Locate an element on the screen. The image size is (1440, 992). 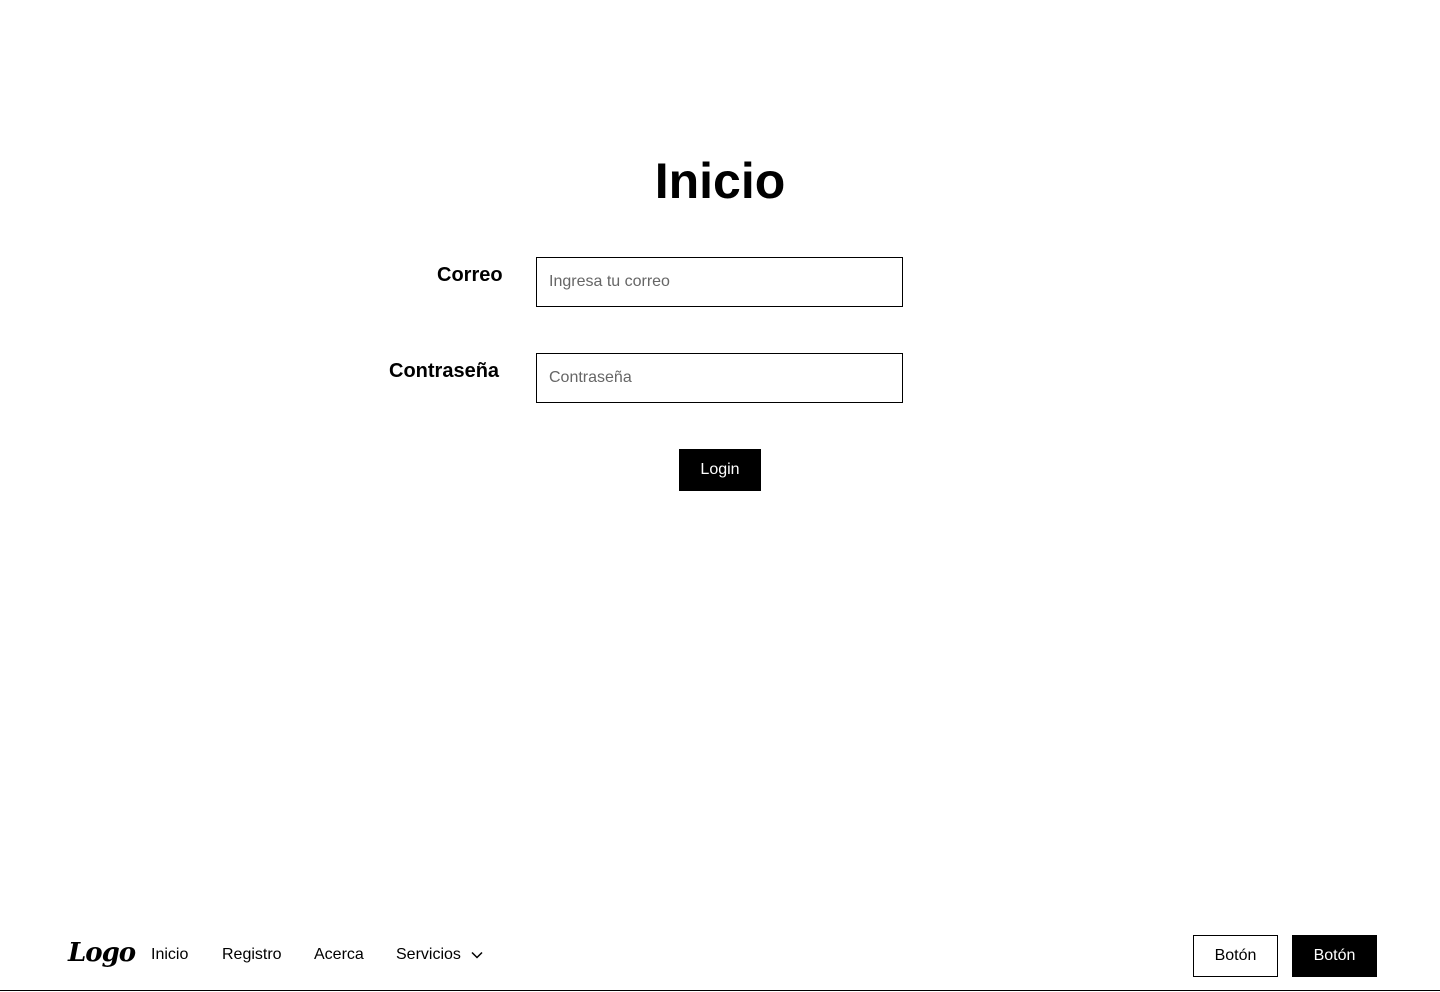
password-field is located at coordinates (719, 378).